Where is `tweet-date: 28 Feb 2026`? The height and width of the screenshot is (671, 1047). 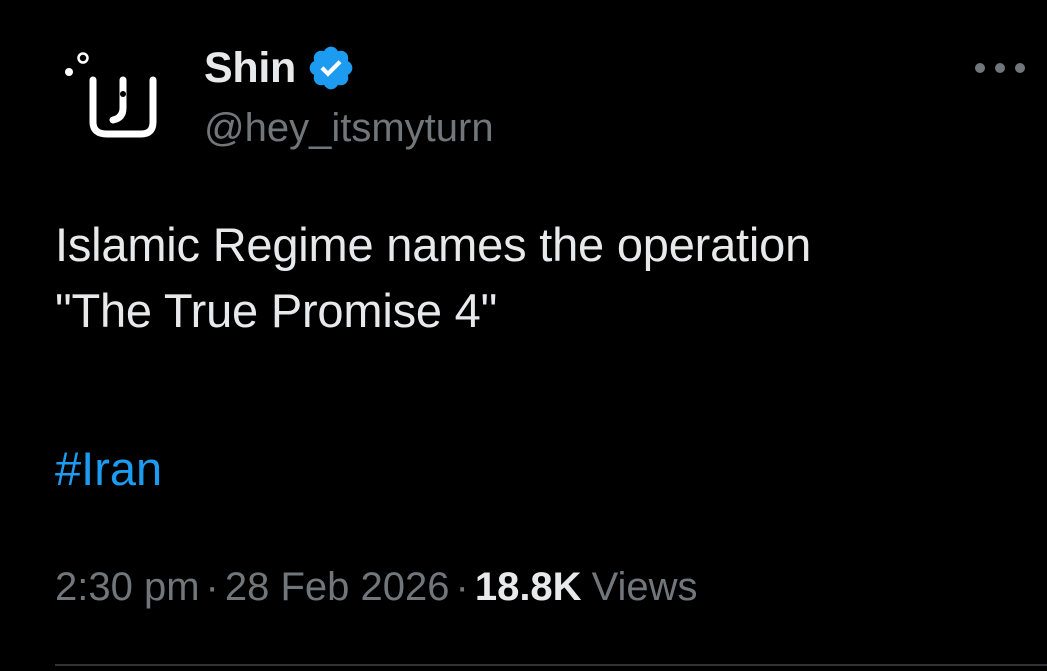
tweet-date: 28 Feb 2026 is located at coordinates (337, 587).